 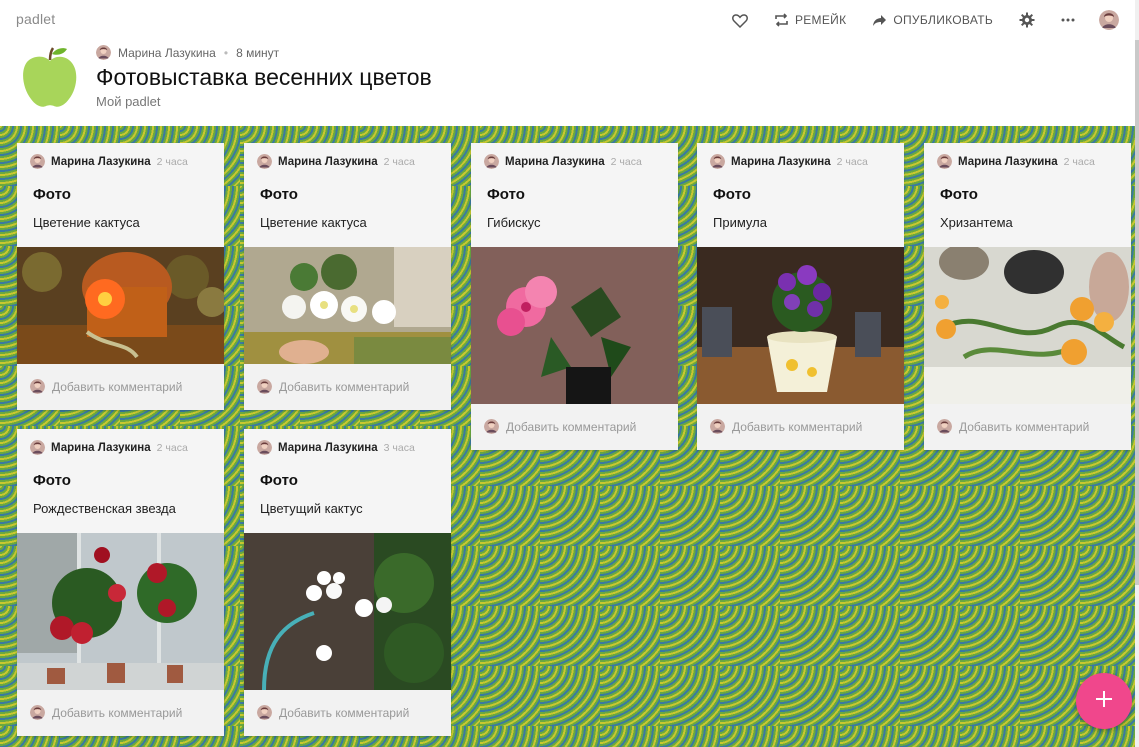 What do you see at coordinates (264, 77) in the screenshot?
I see `page-title: Фотовыставка весенних цветов` at bounding box center [264, 77].